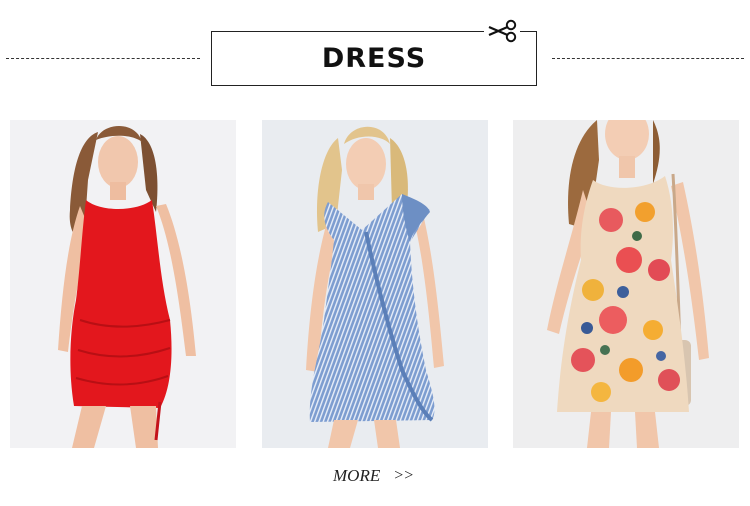  I want to click on section-title: DRESS, so click(374, 58).